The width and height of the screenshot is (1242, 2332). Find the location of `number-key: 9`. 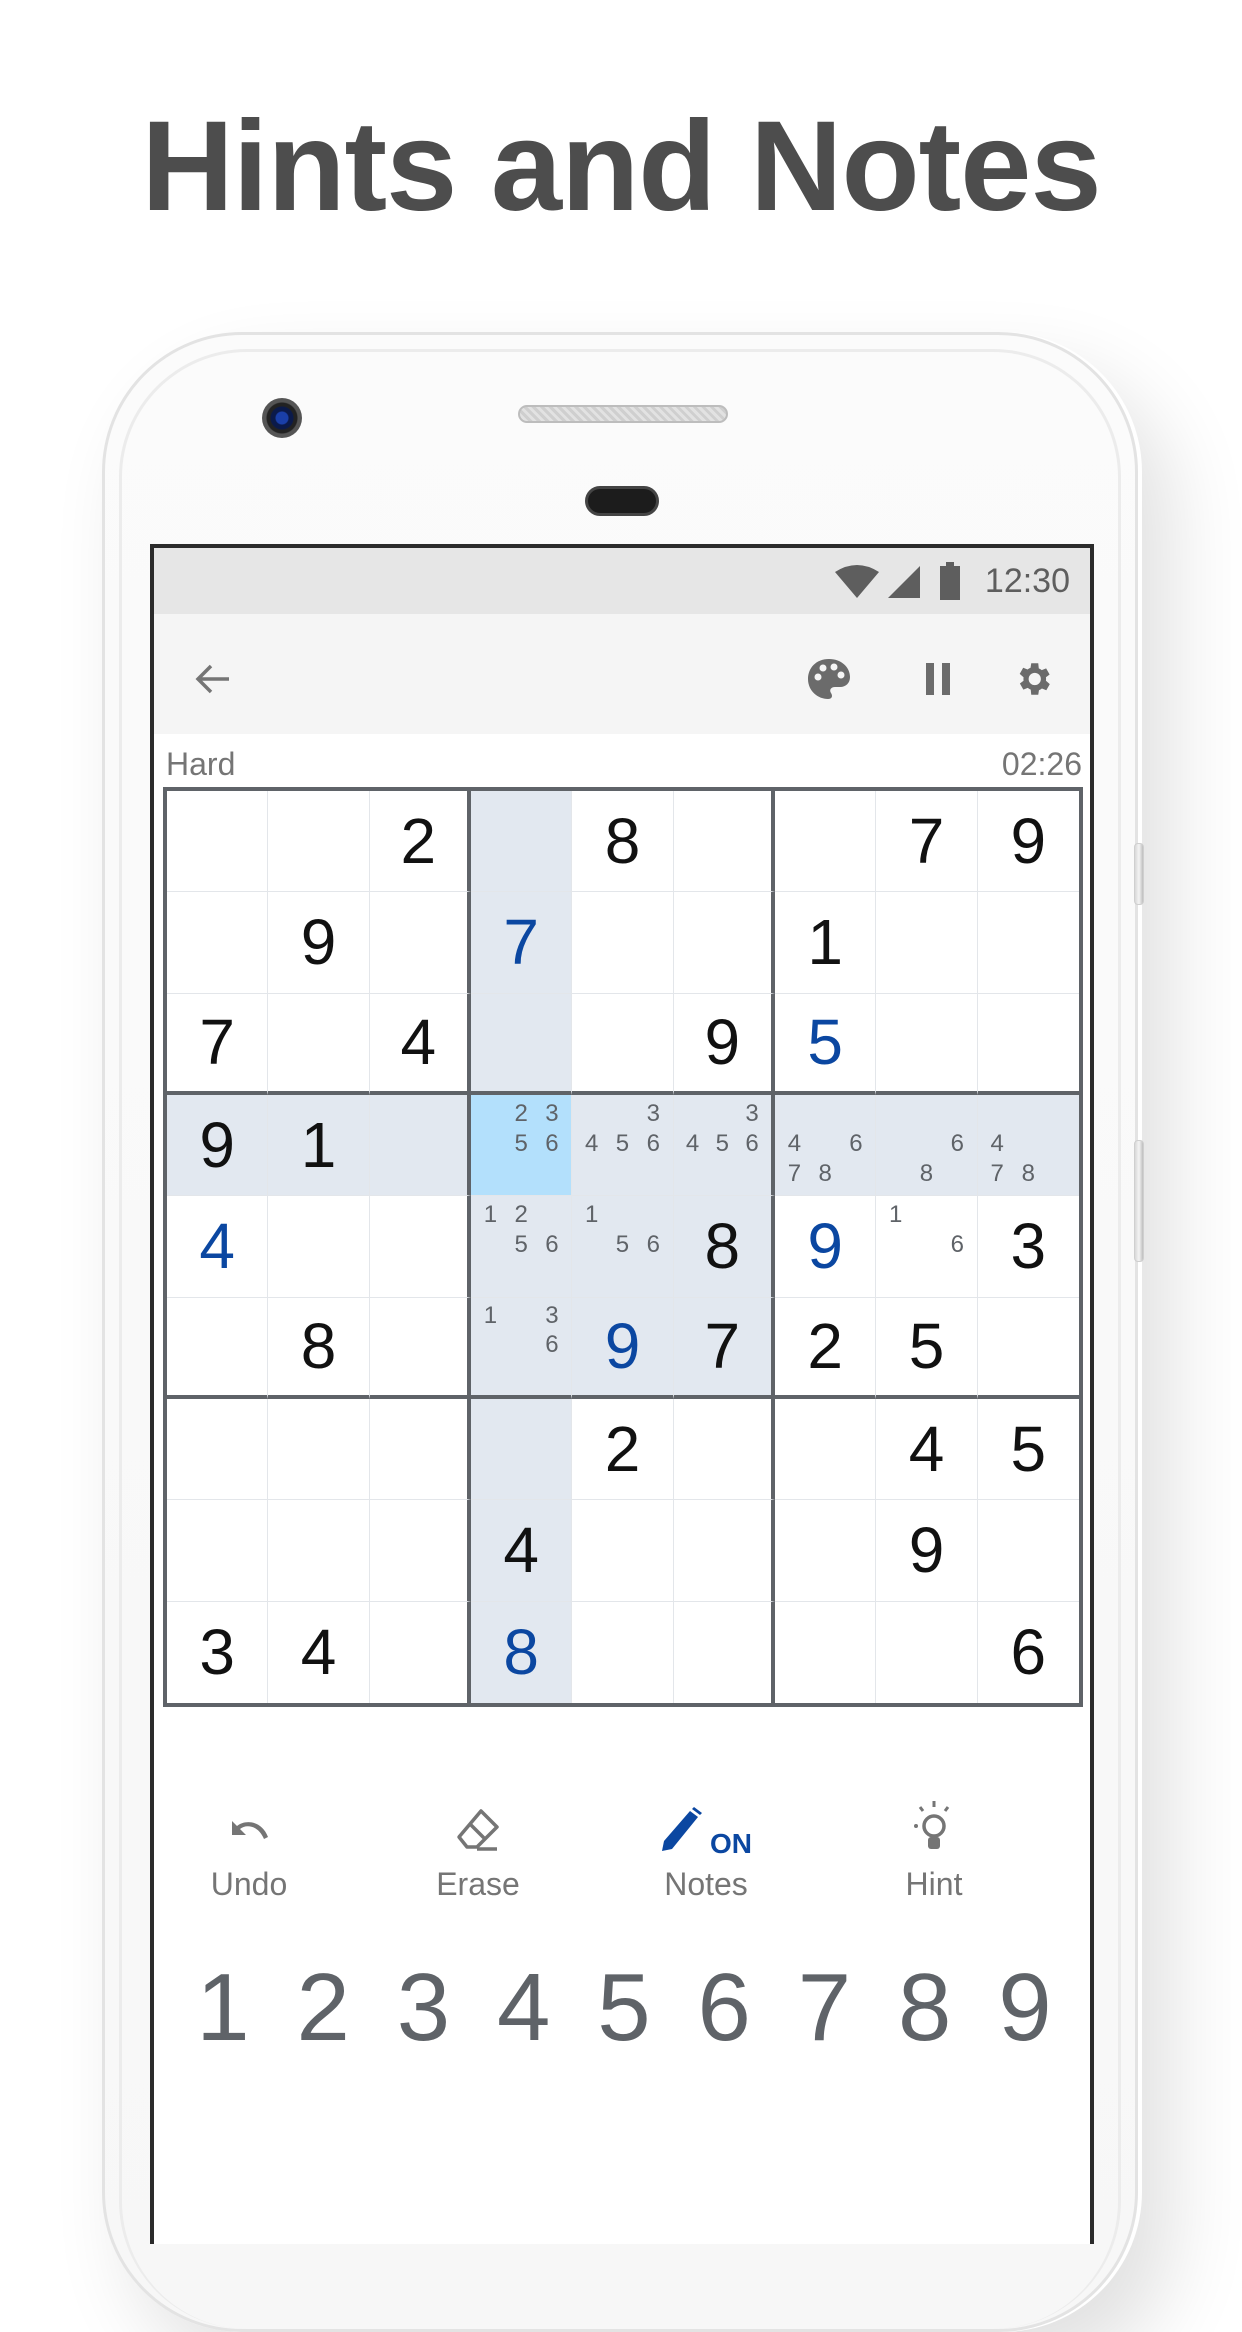

number-key: 9 is located at coordinates (1025, 2008).